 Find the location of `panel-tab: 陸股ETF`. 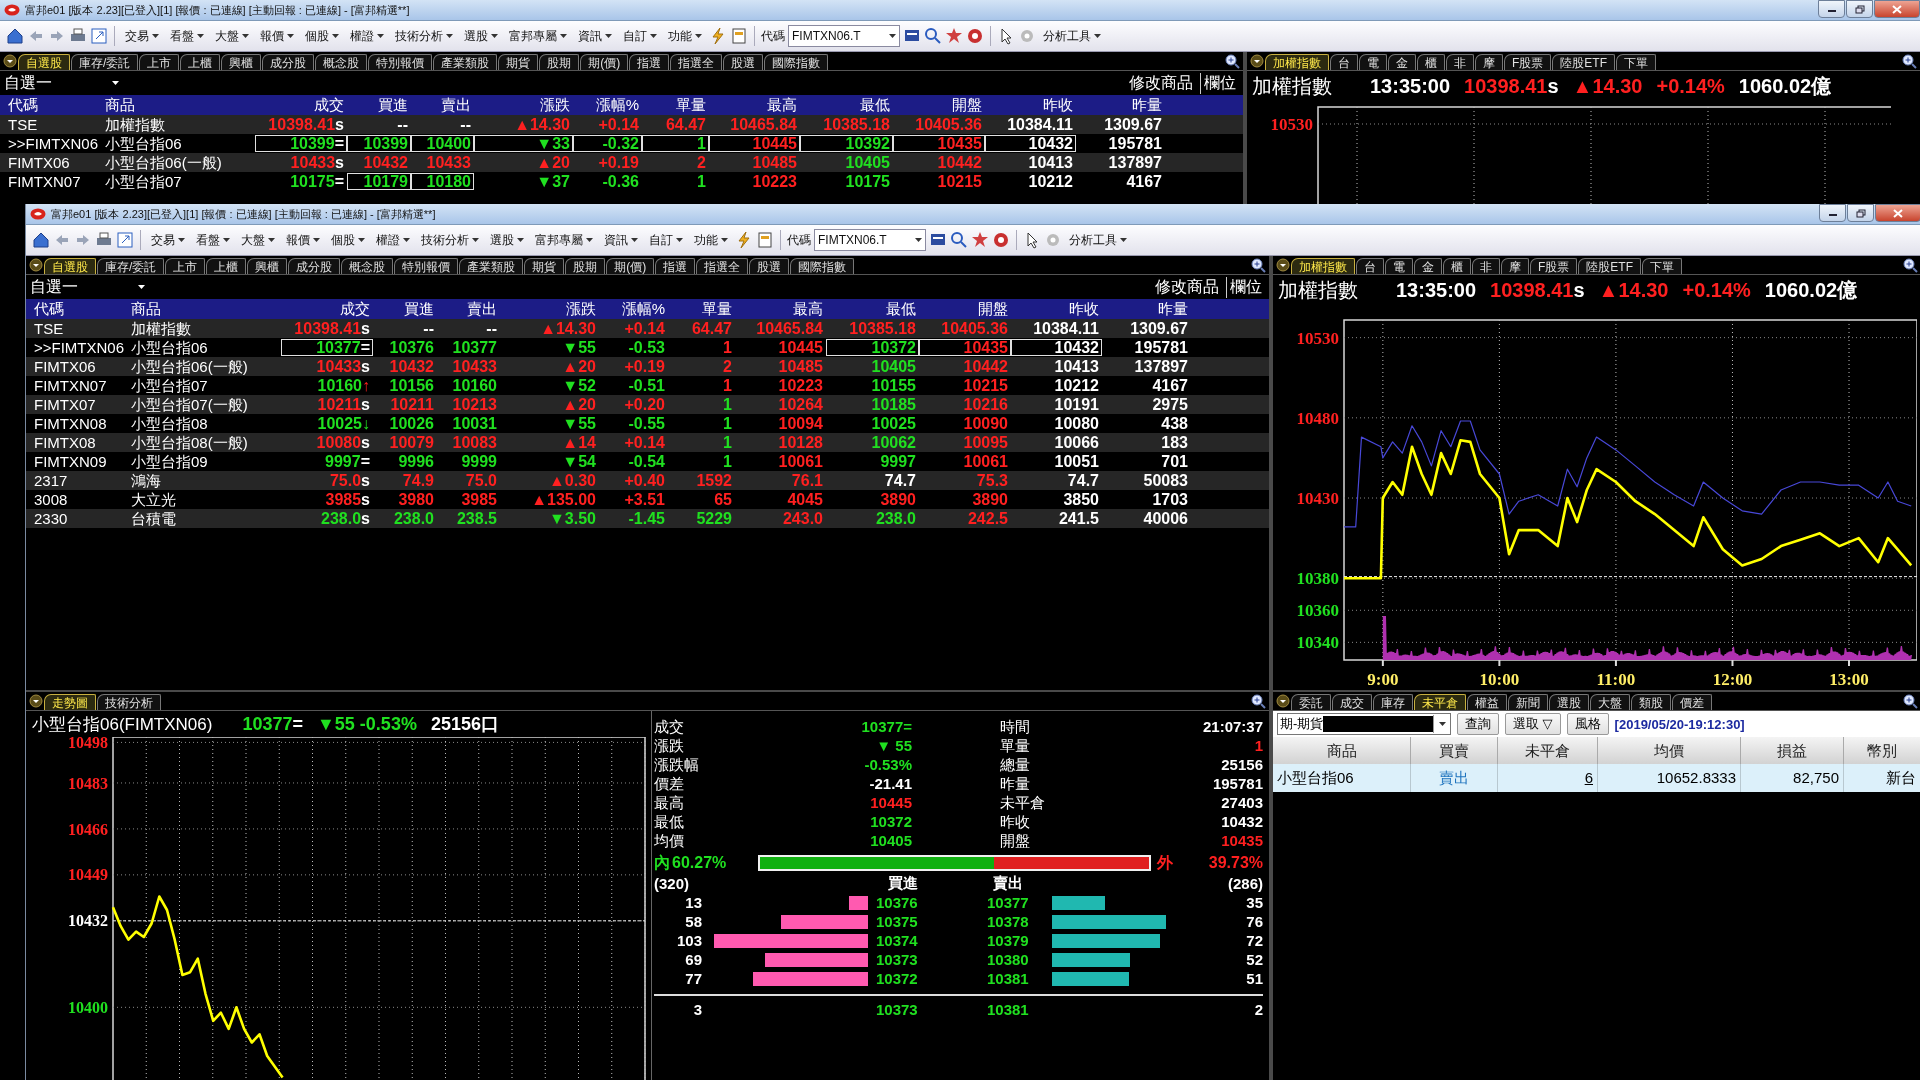

panel-tab: 陸股ETF is located at coordinates (1583, 62).